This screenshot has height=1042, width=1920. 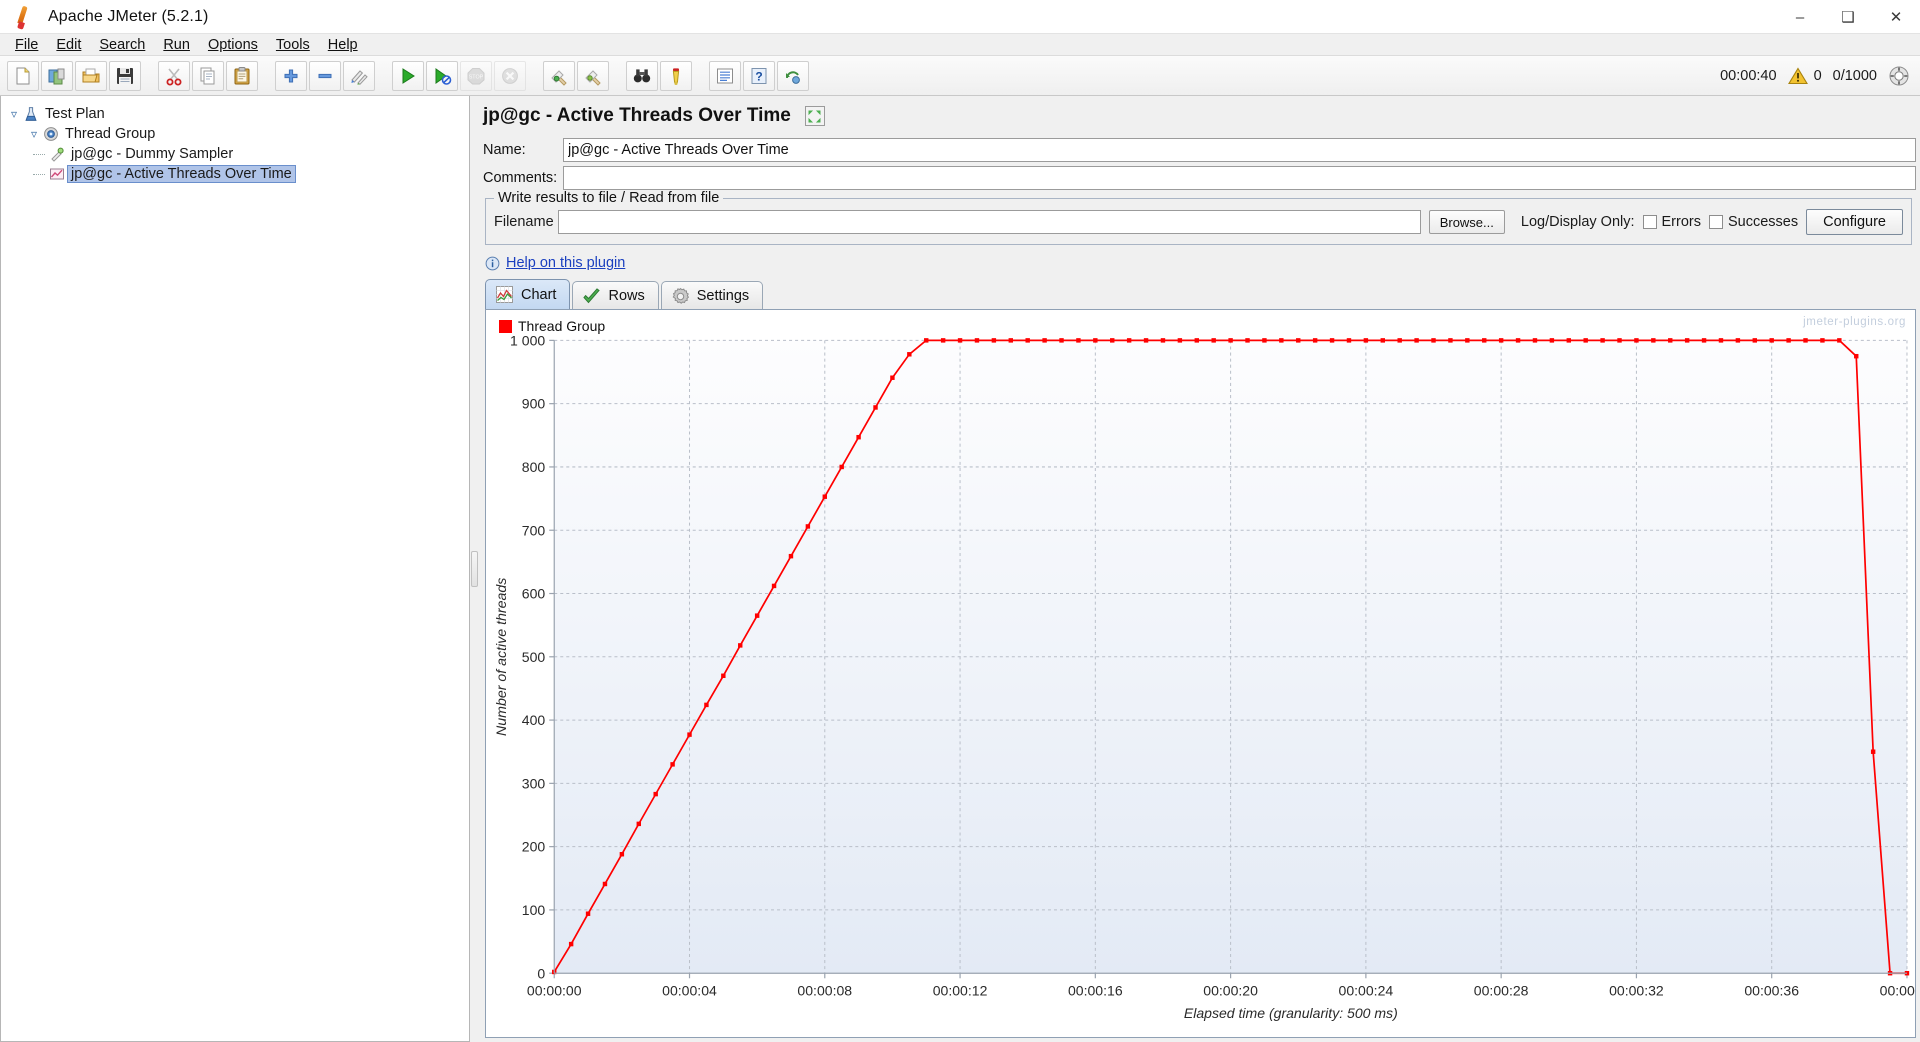 What do you see at coordinates (91, 75) in the screenshot?
I see `open-button` at bounding box center [91, 75].